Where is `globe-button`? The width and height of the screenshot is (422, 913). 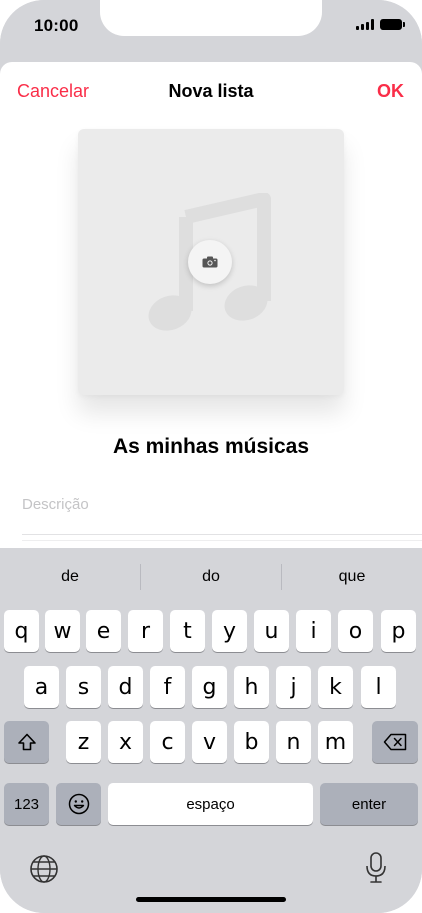 globe-button is located at coordinates (44, 871).